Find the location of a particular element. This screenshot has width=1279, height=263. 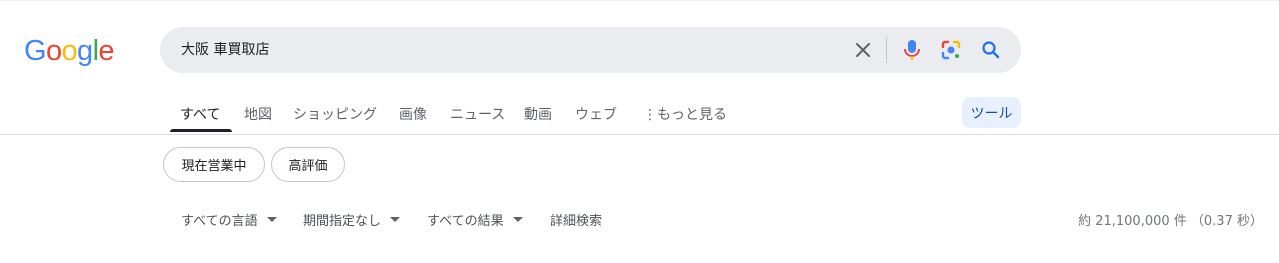

tab-news: ニュース is located at coordinates (477, 114).